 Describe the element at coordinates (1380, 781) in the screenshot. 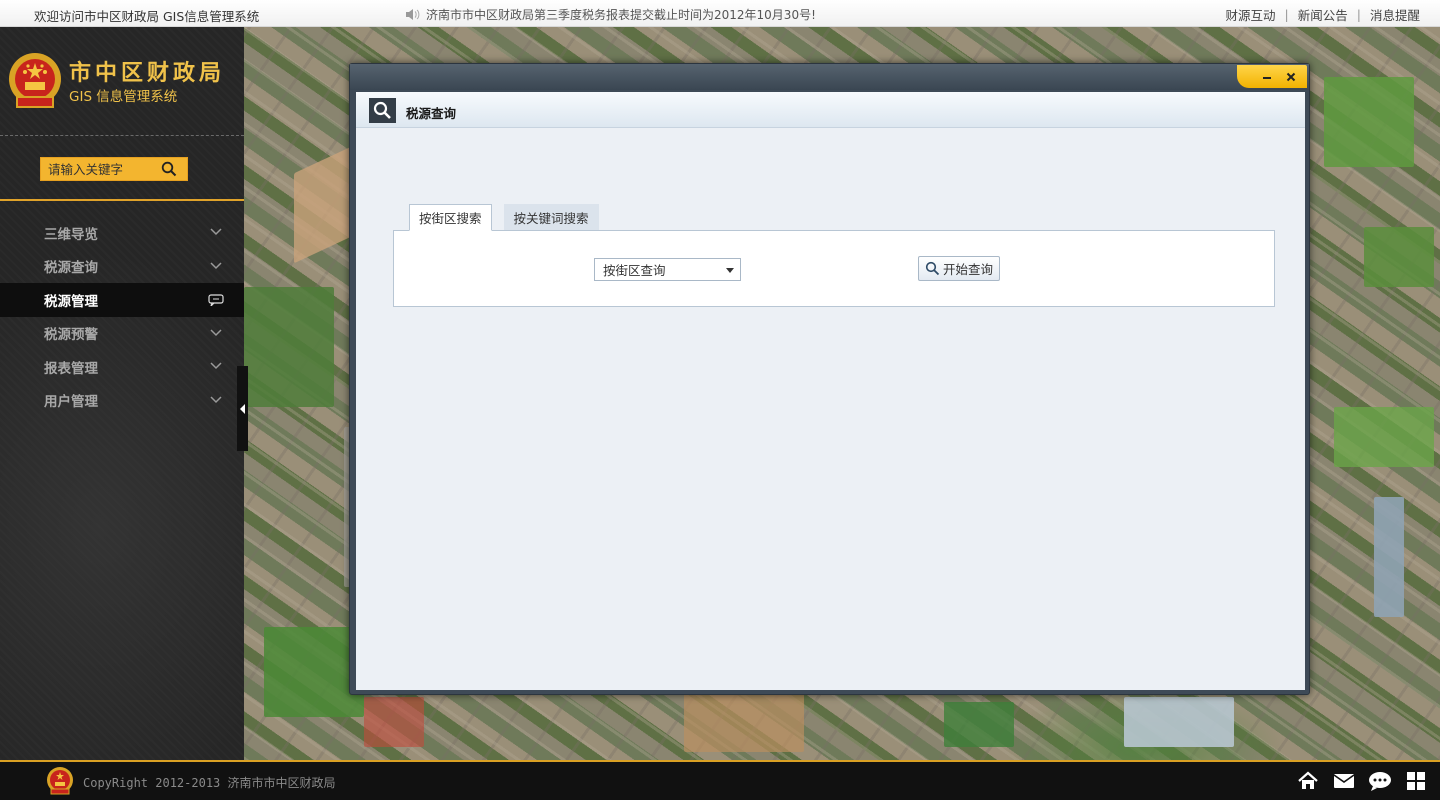

I see `chat-icon` at that location.